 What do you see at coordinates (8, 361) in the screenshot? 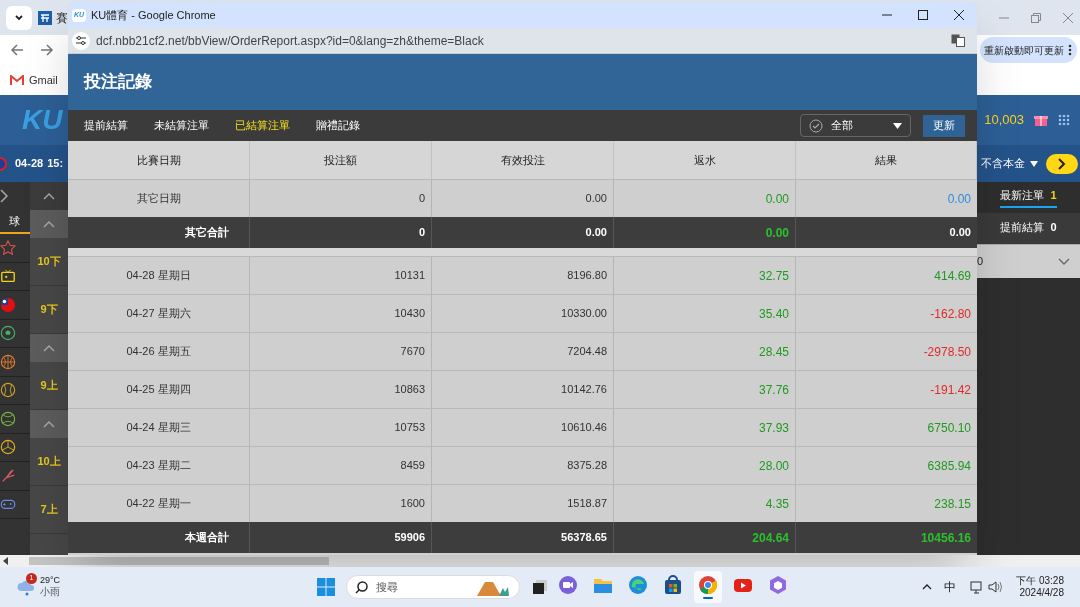
I see `basketball-icon` at bounding box center [8, 361].